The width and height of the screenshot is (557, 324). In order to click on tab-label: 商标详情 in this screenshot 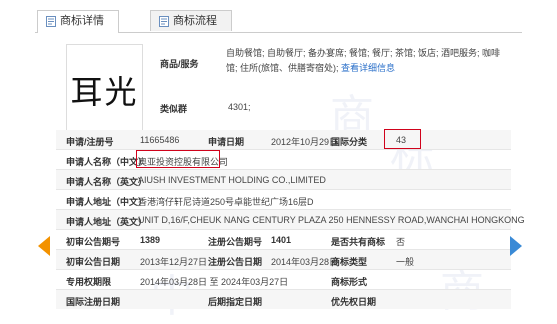, I will do `click(82, 21)`.